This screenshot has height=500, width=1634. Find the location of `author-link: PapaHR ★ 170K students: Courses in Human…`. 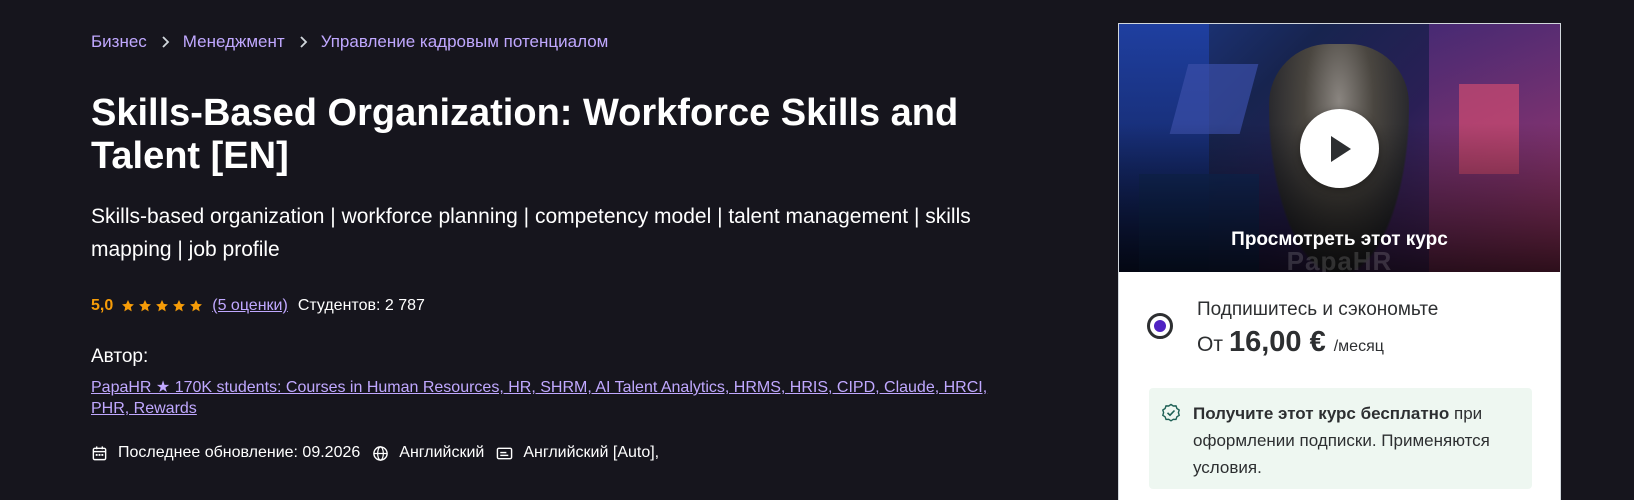

author-link: PapaHR ★ 170K students: Courses in Human… is located at coordinates (541, 398).